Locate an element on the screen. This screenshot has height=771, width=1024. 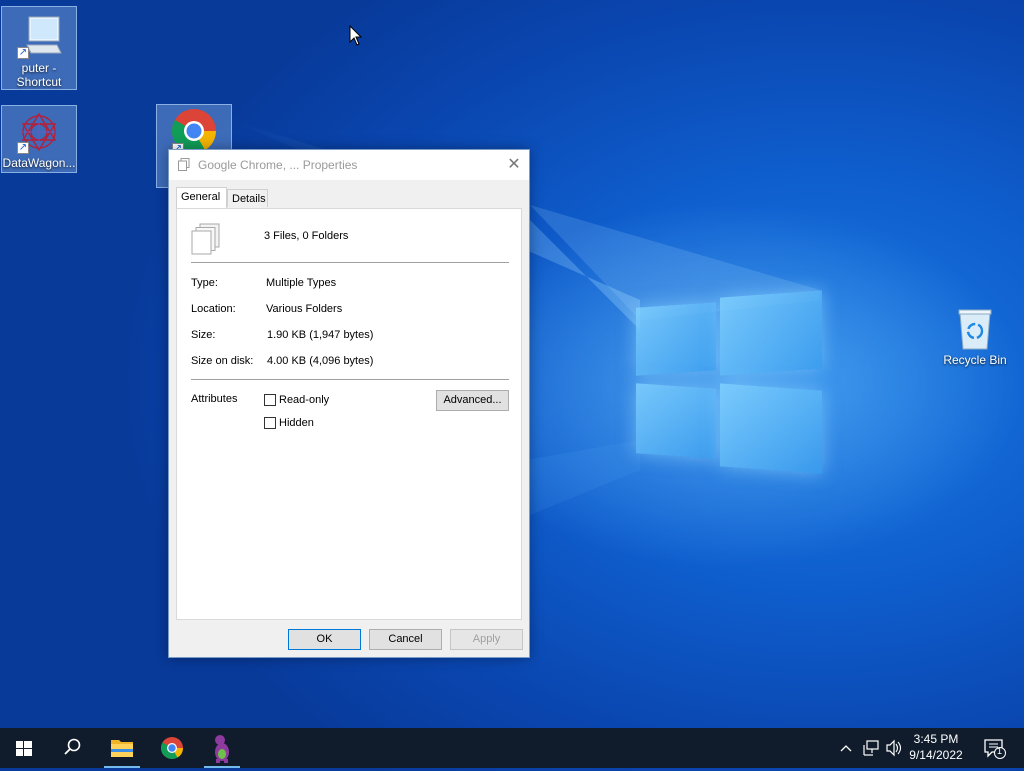
desktop-icon-label: puter - Shortcut is located at coordinates (39, 75).